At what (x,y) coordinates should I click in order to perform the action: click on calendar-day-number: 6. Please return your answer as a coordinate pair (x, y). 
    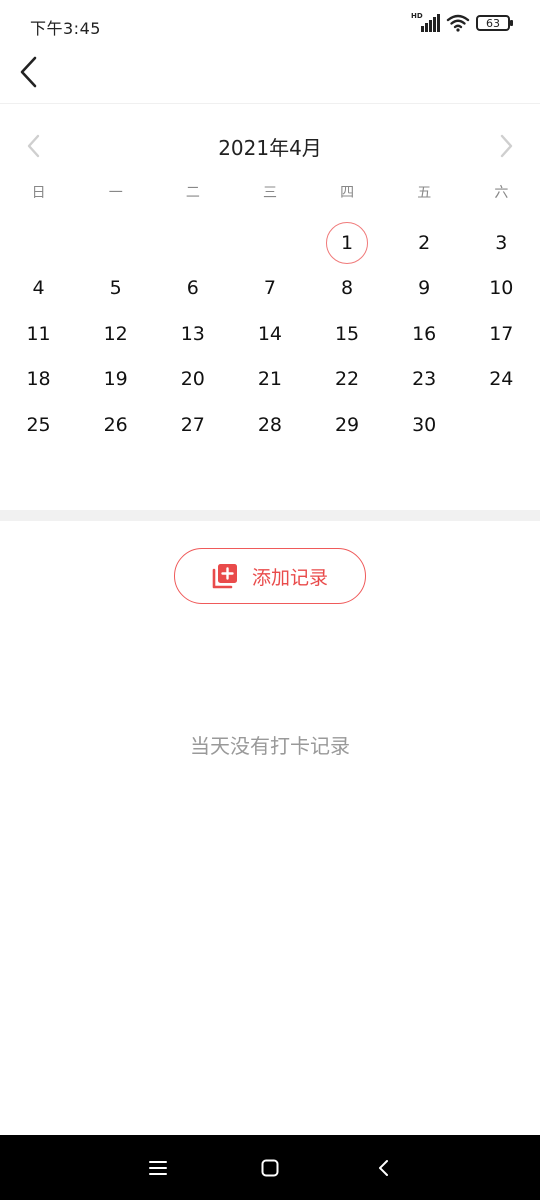
    Looking at the image, I should click on (192, 288).